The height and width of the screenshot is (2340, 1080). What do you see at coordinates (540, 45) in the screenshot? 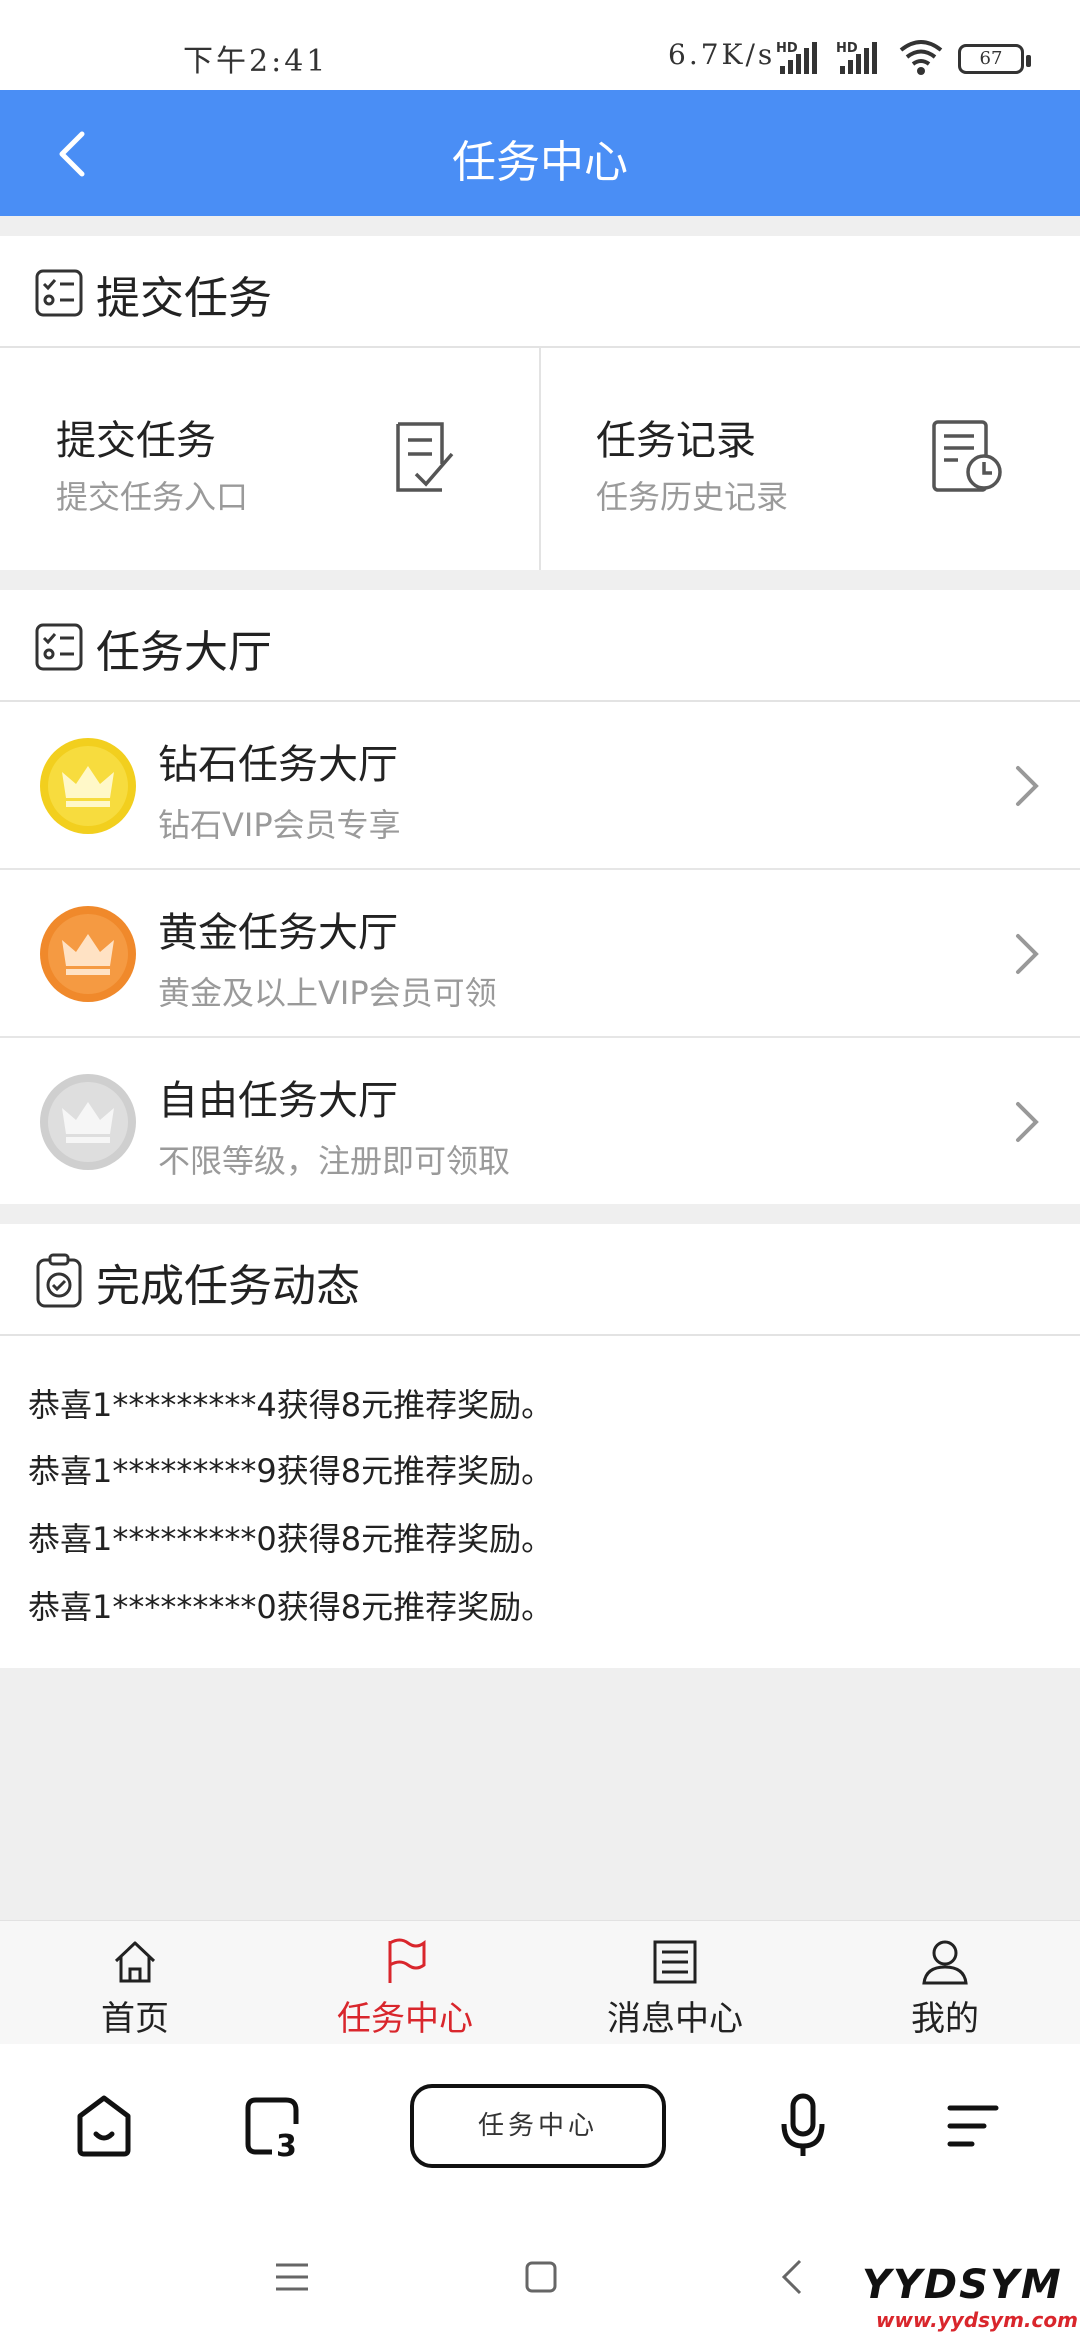
I see `status-bar: 下午2:41 6.7K/s HD HD 67` at bounding box center [540, 45].